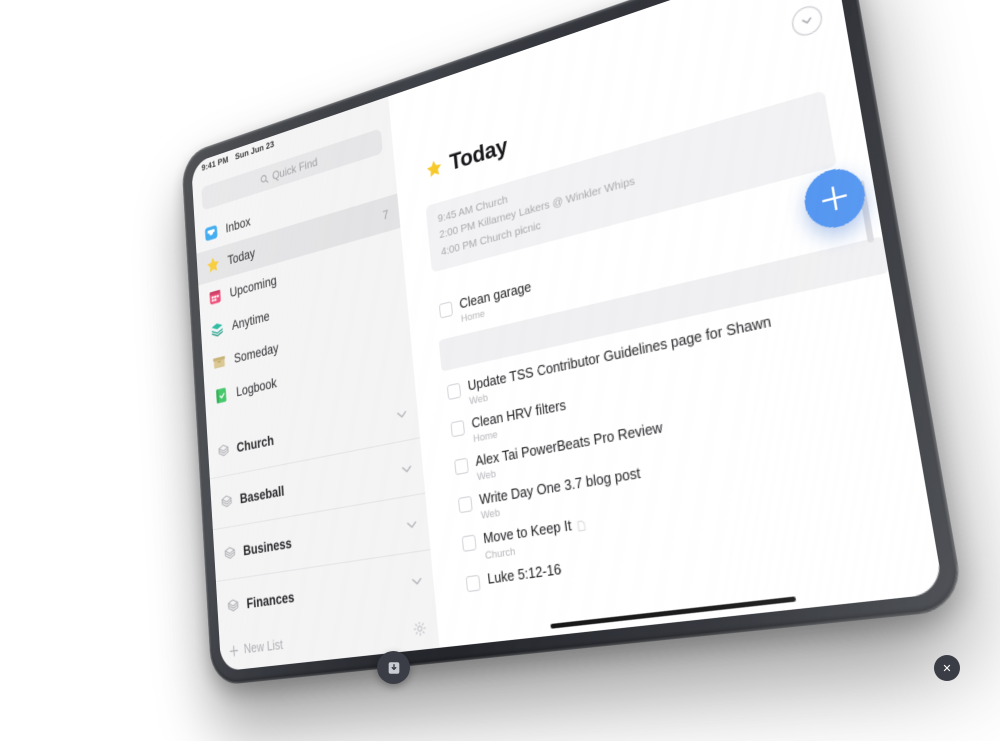 The height and width of the screenshot is (741, 1000). Describe the element at coordinates (478, 154) in the screenshot. I see `page-title-text: Today` at that location.